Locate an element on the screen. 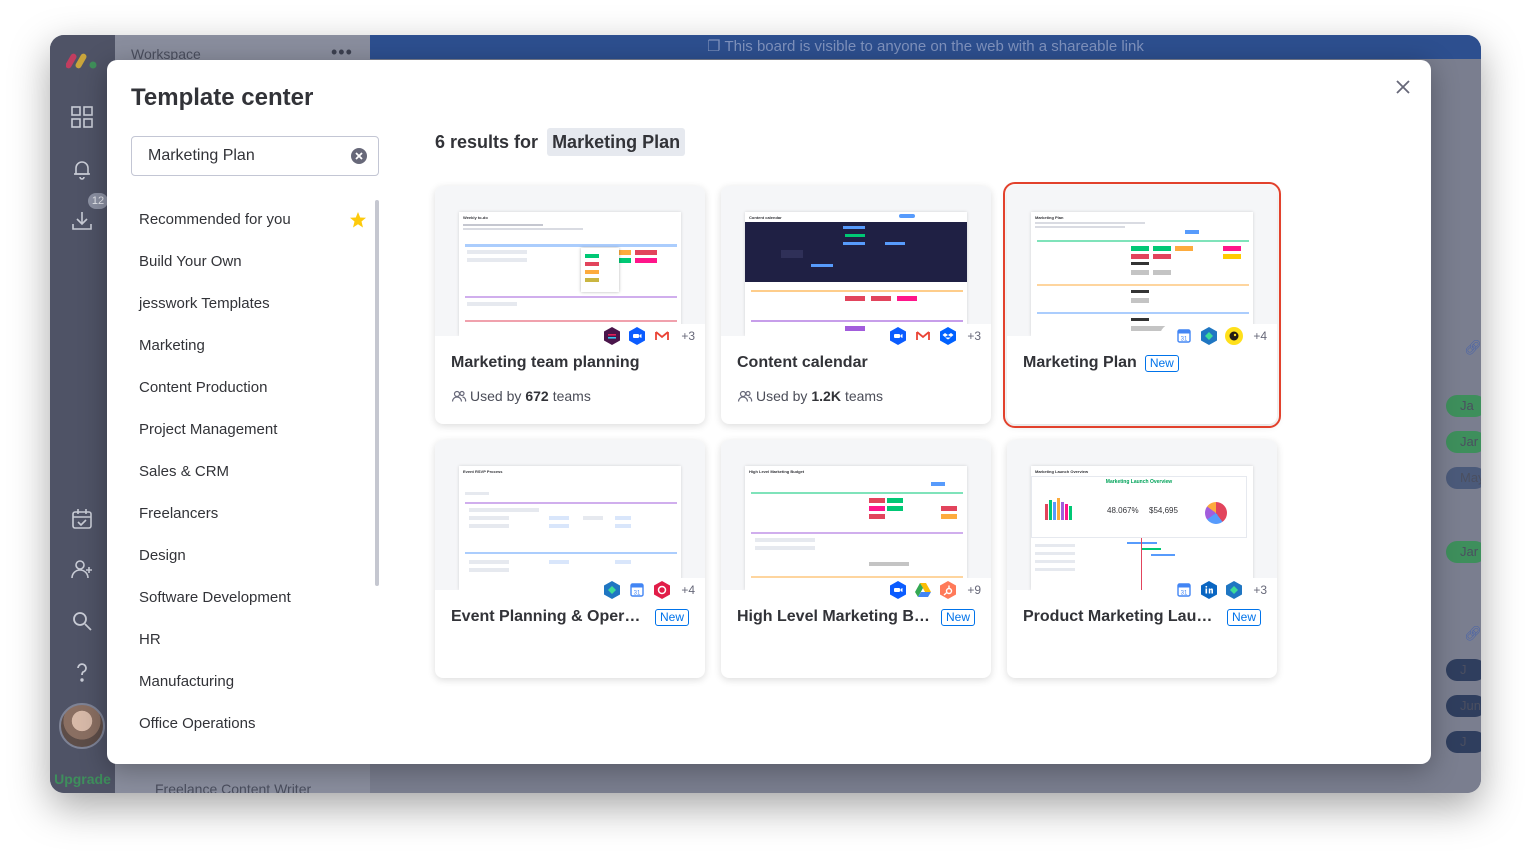  linkedin-icon is located at coordinates (1209, 590).